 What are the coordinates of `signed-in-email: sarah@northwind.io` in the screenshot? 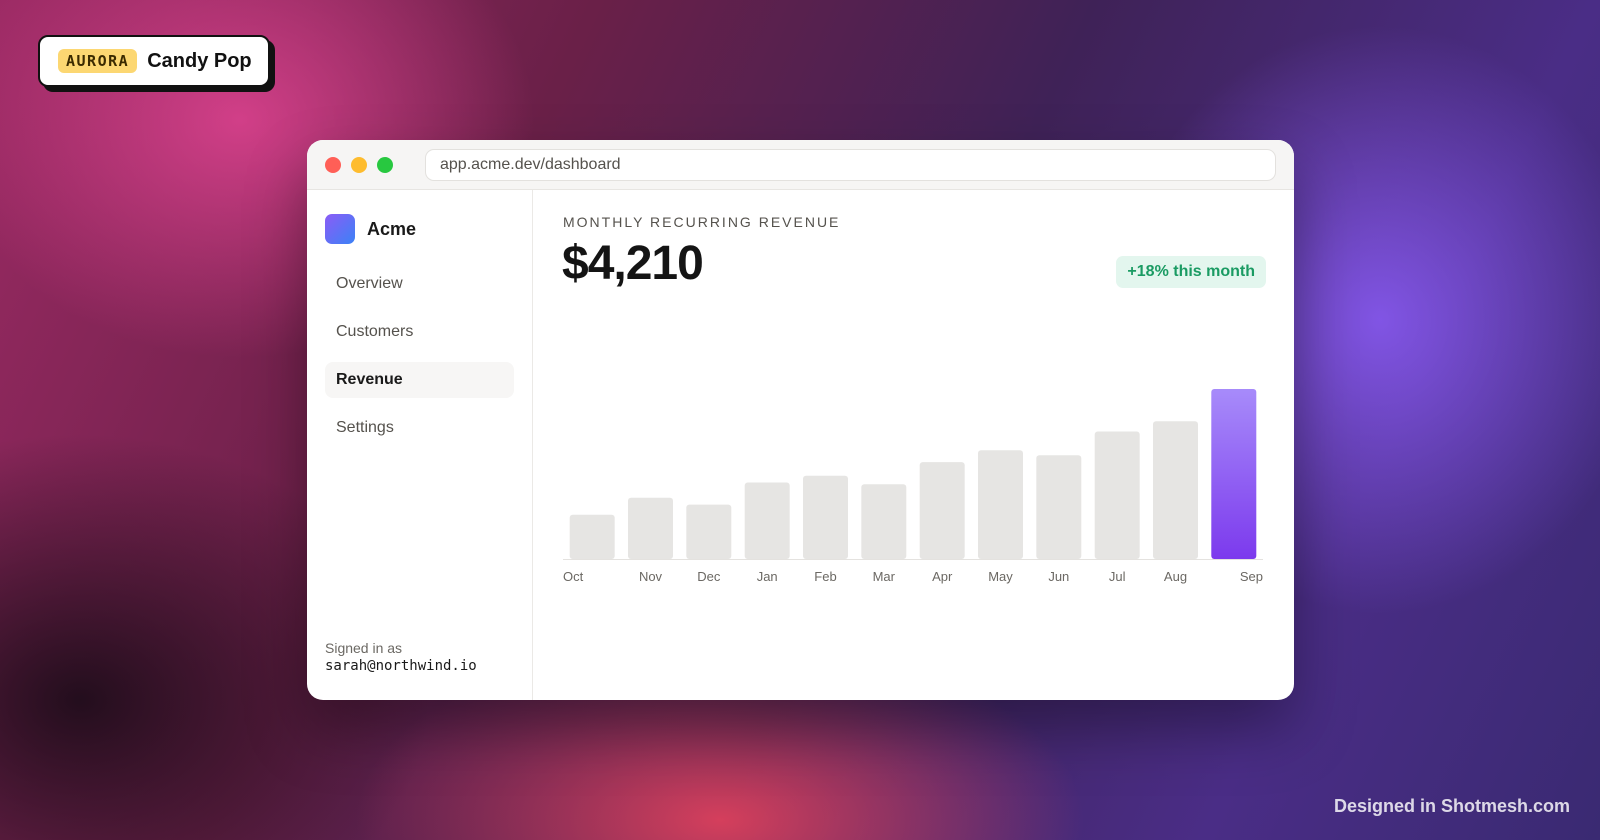 It's located at (401, 666).